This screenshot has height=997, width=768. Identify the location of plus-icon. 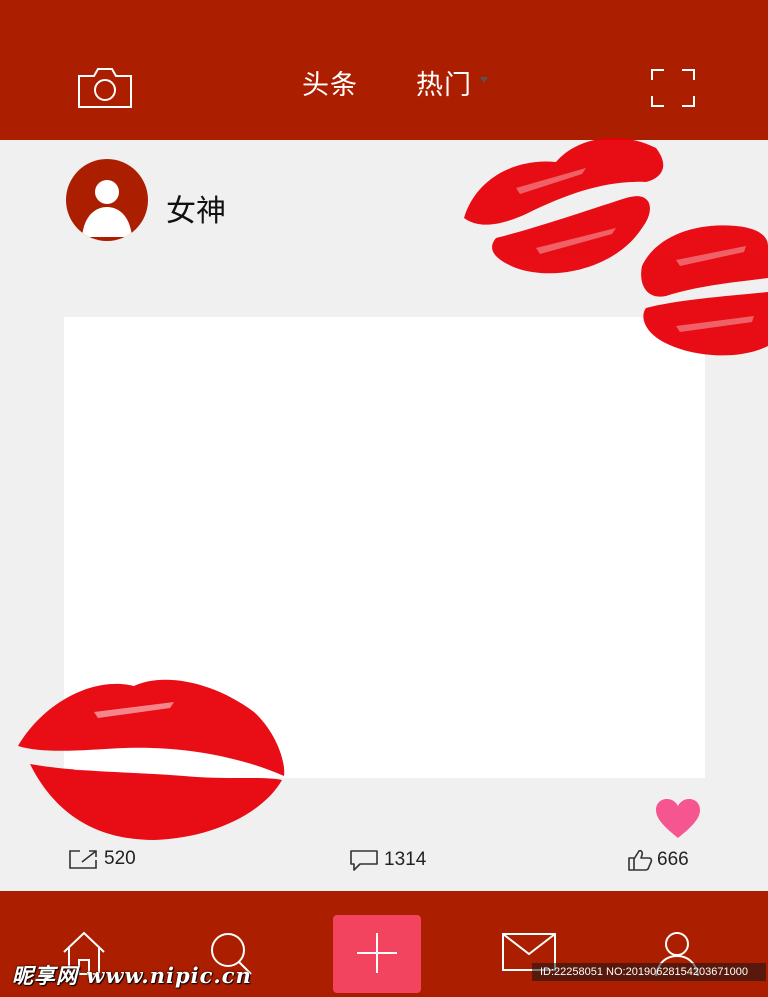
(377, 953).